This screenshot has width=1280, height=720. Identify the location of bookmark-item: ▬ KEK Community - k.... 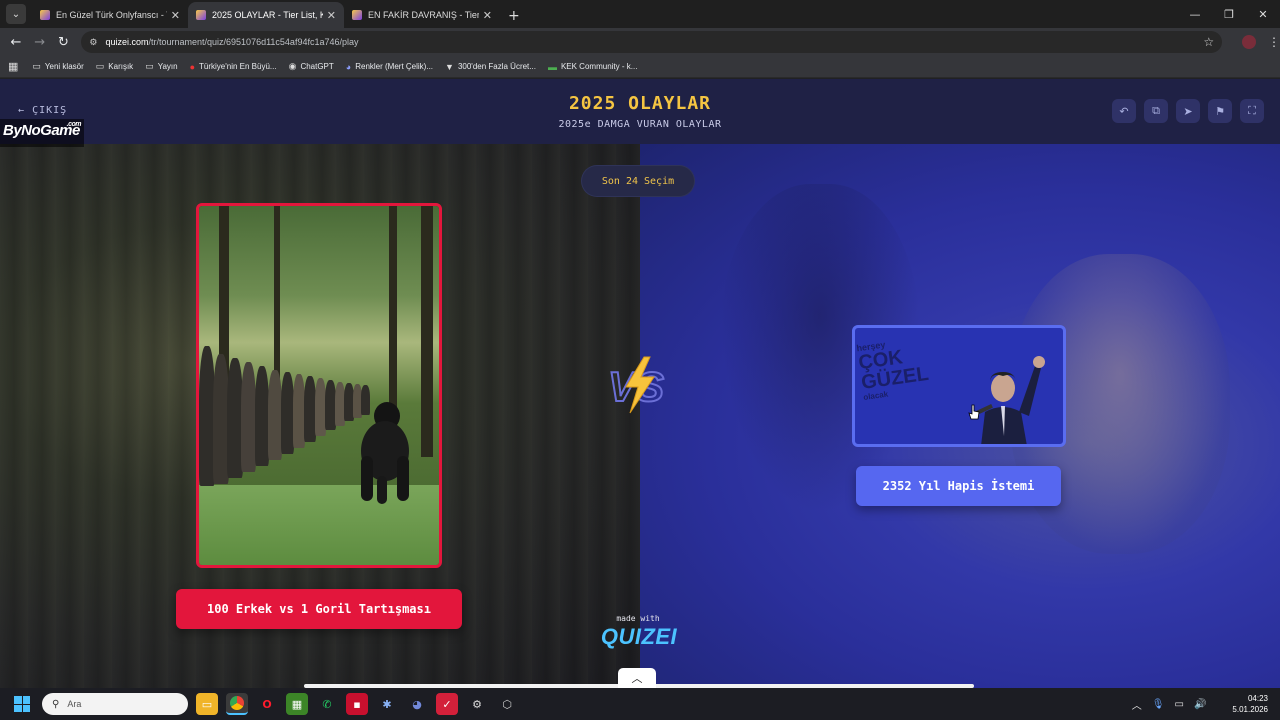
(592, 67).